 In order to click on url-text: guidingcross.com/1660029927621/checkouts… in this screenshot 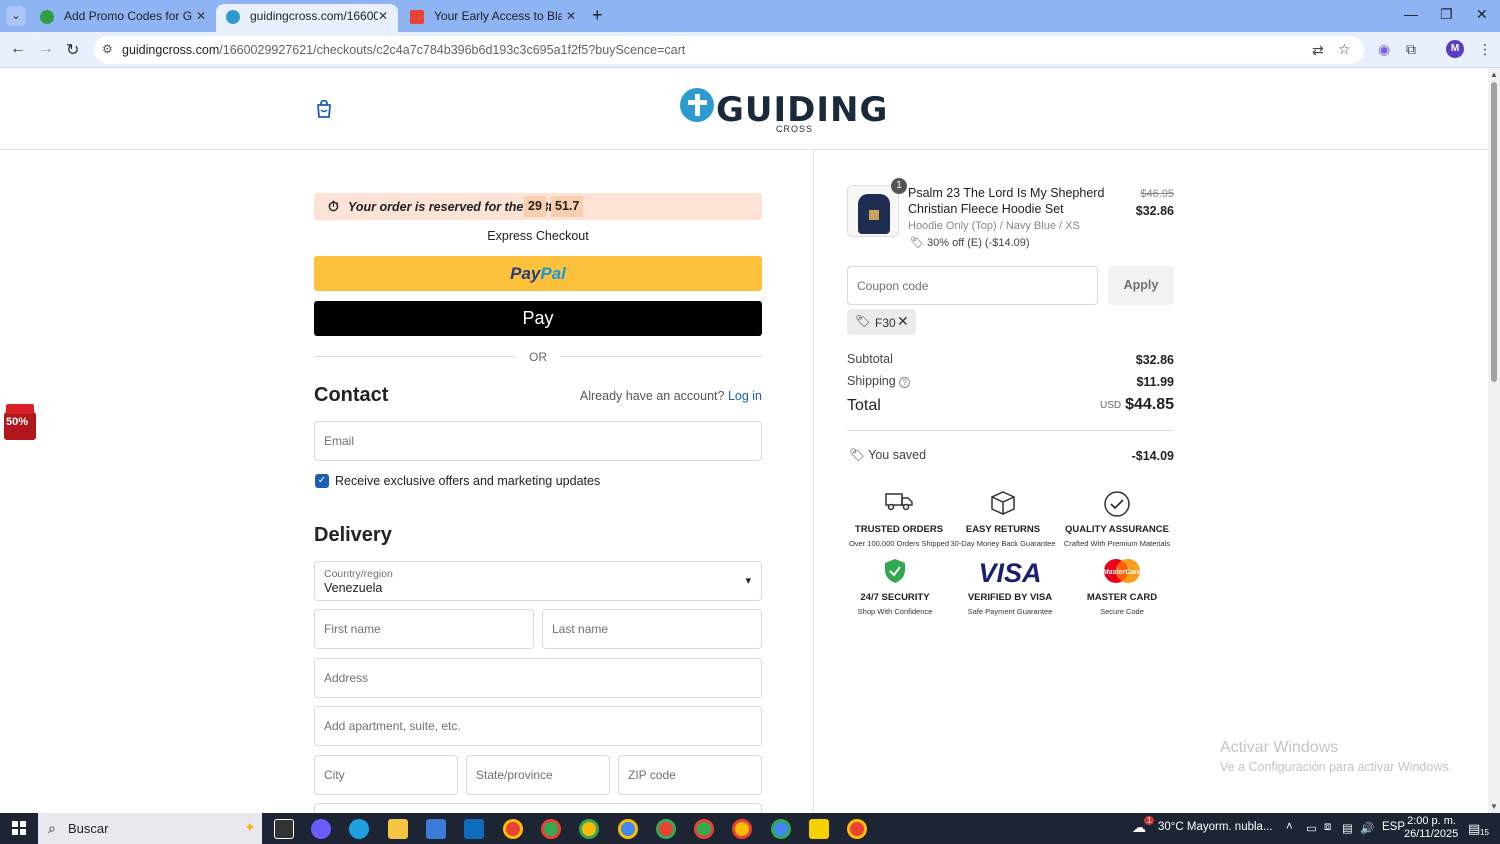, I will do `click(403, 50)`.